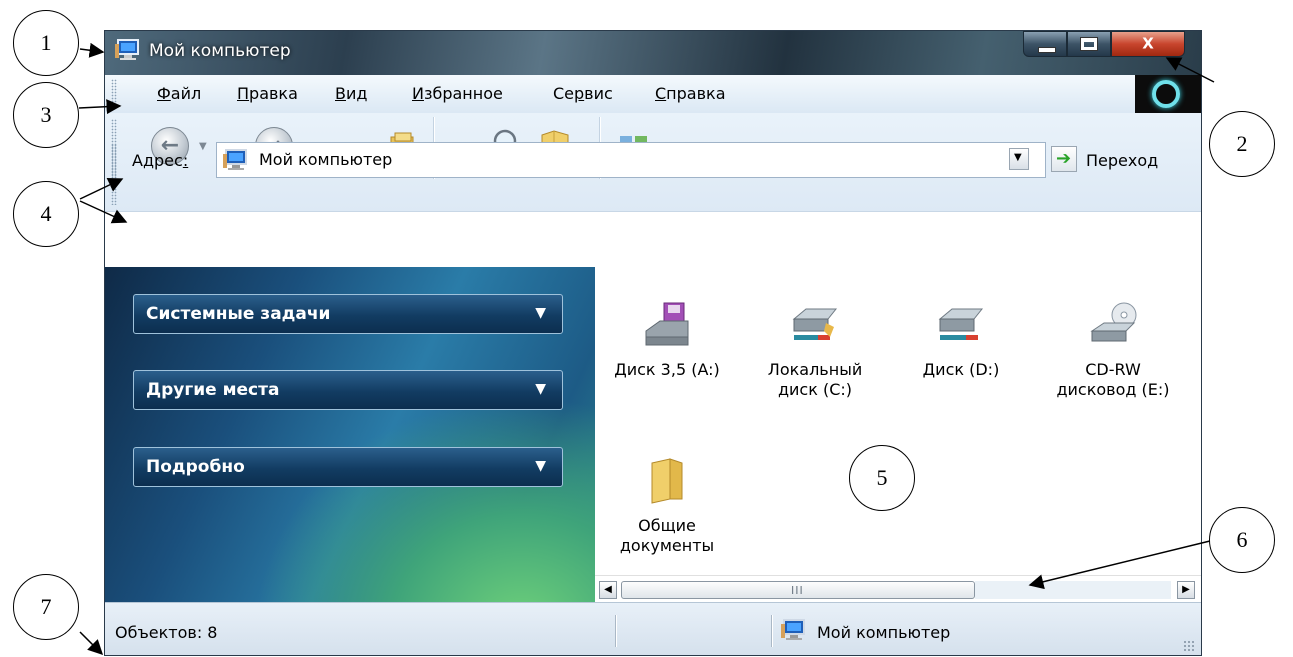 The image size is (1293, 657). Describe the element at coordinates (46, 214) in the screenshot. I see `callout-4: 4` at that location.